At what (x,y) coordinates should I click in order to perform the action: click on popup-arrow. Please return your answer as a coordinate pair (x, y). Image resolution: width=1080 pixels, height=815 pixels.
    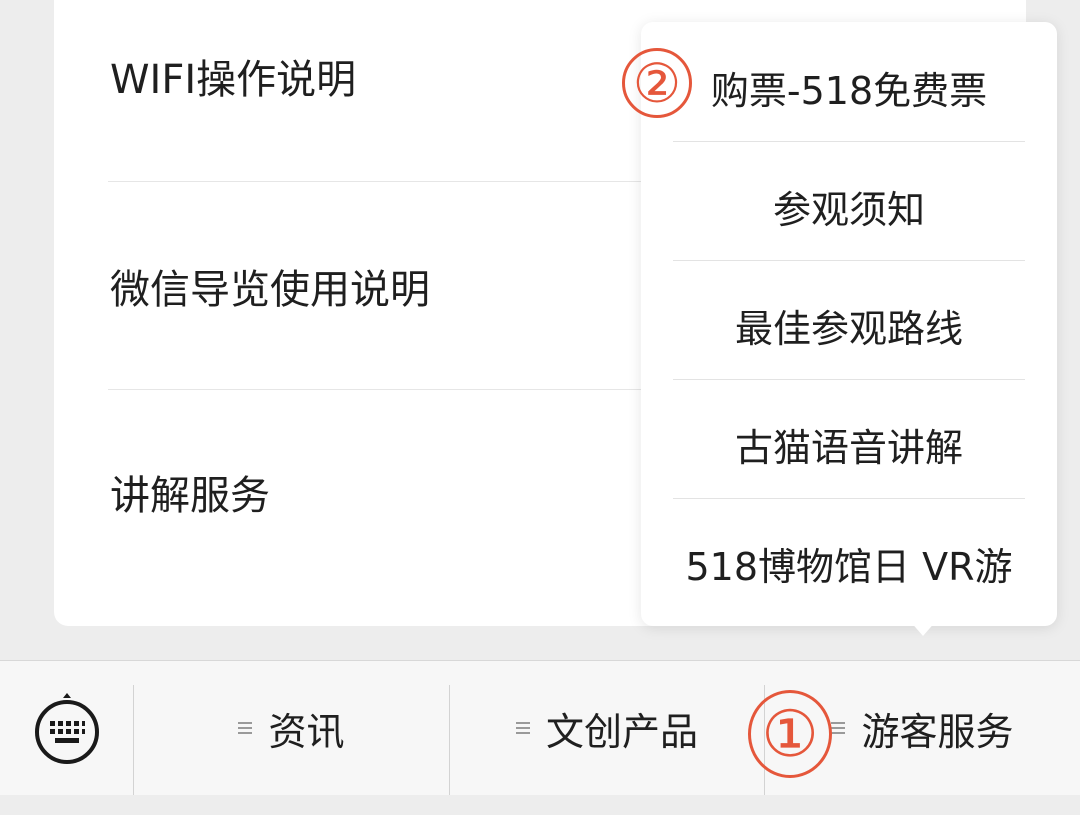
    Looking at the image, I should click on (923, 628).